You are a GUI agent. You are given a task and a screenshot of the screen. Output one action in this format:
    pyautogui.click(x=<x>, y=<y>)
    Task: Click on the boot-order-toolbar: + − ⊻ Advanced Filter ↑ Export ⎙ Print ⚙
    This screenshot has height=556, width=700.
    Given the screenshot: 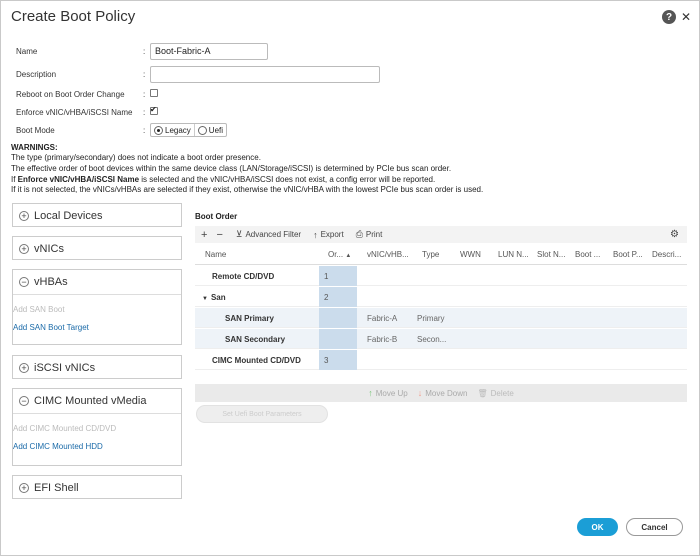 What is the action you would take?
    pyautogui.click(x=441, y=234)
    